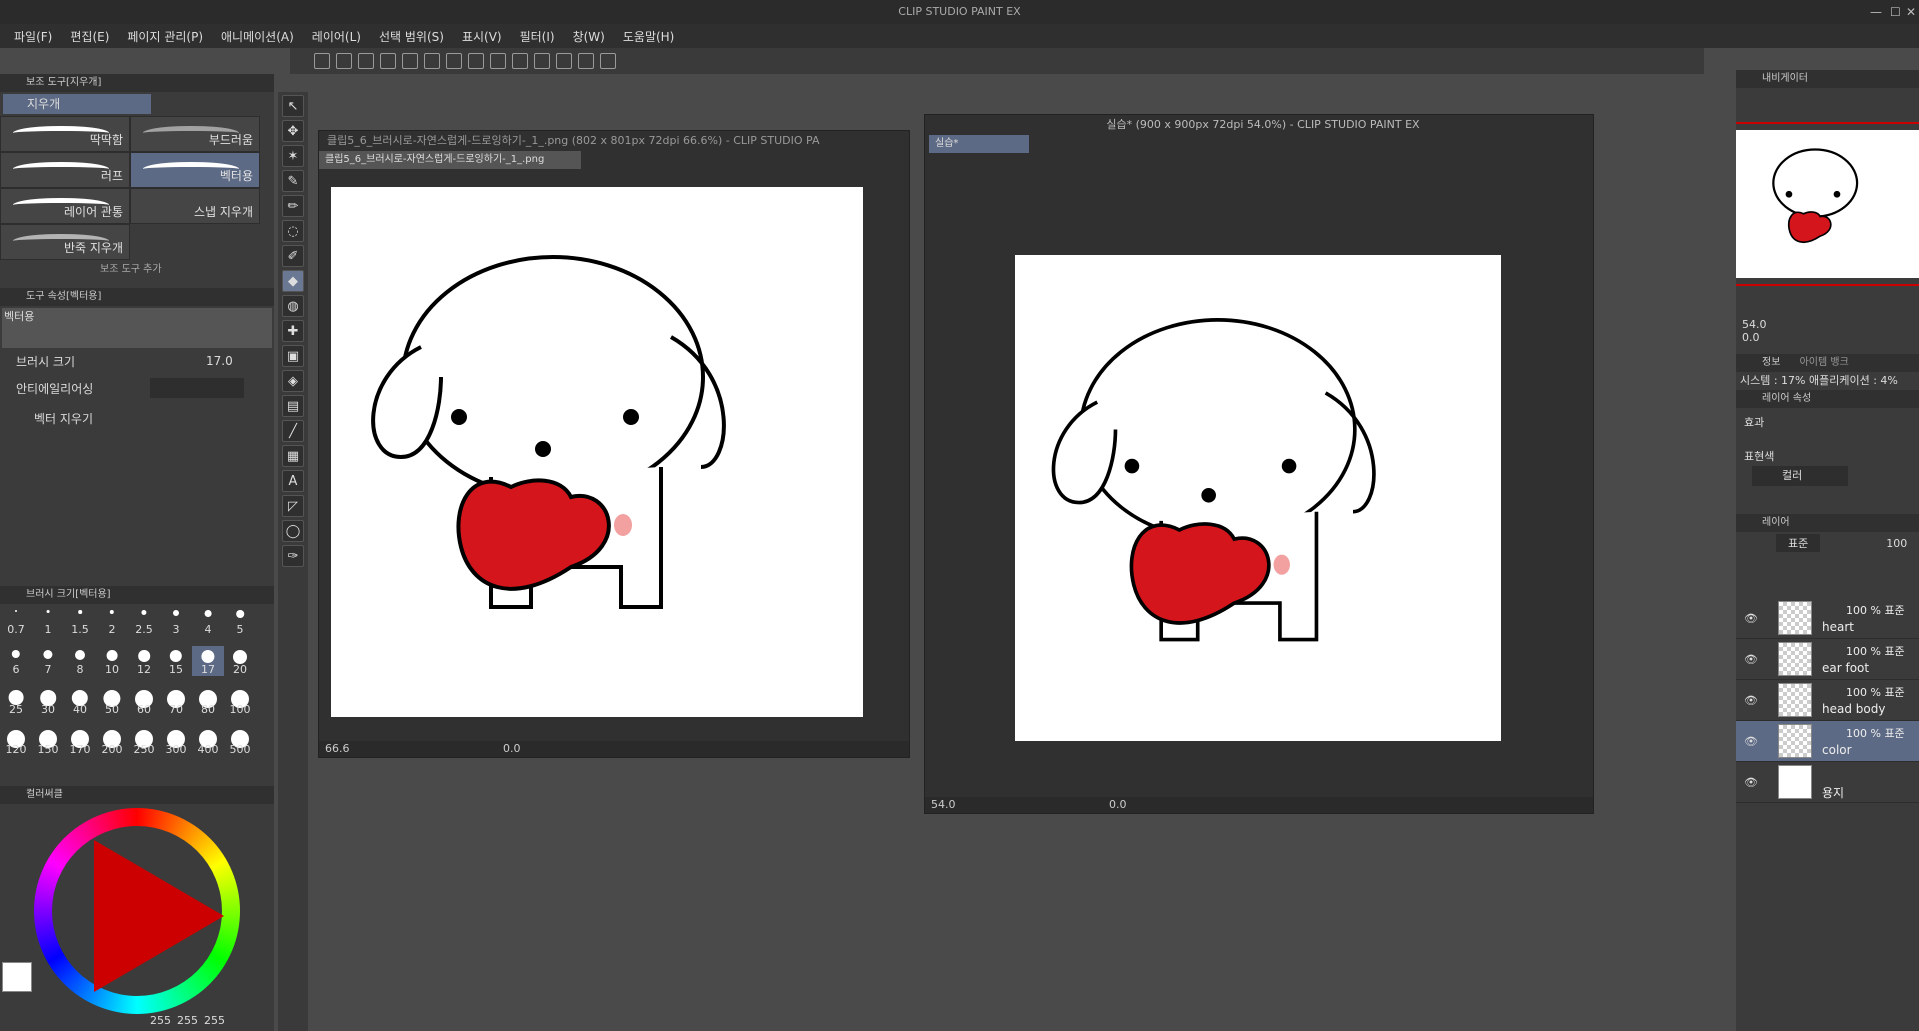  Describe the element at coordinates (649, 36) in the screenshot. I see `menu-help: 도움말(H)` at that location.